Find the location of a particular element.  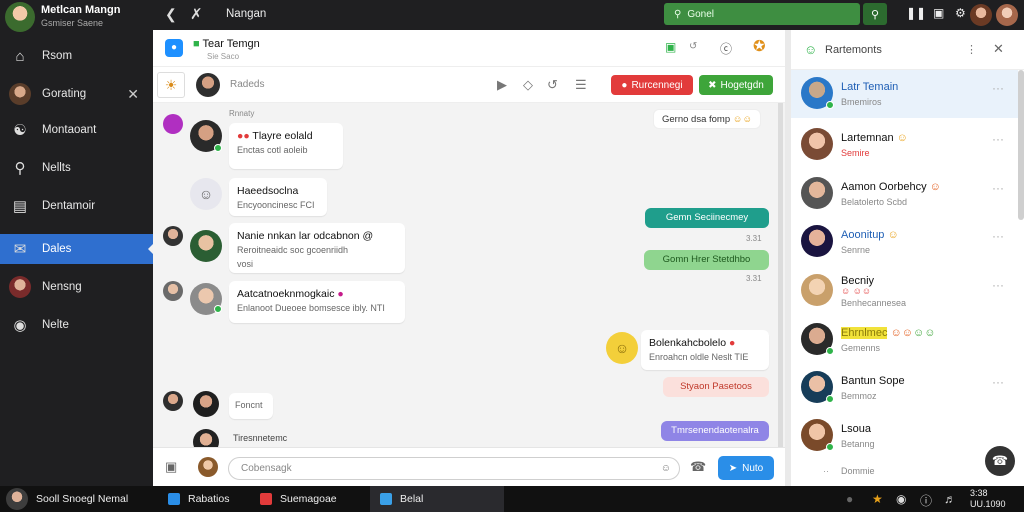

contacts-icon: ☺ is located at coordinates (811, 49).